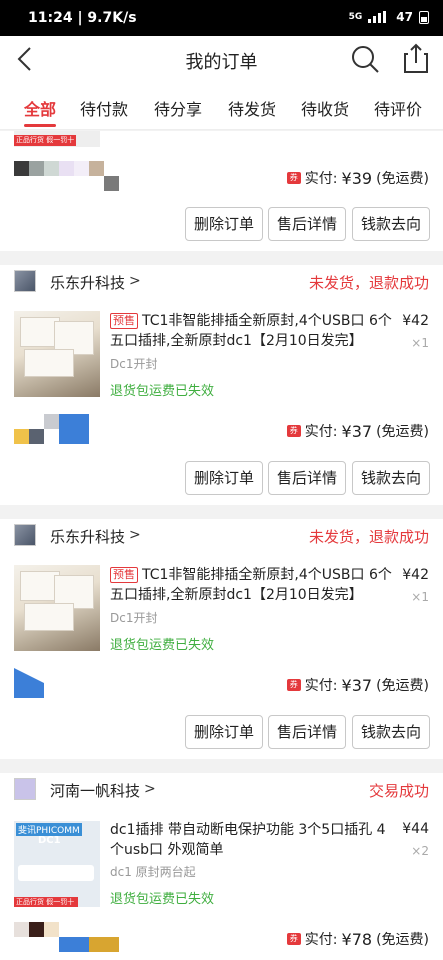 Image resolution: width=443 pixels, height=960 pixels. Describe the element at coordinates (254, 840) in the screenshot. I see `product-name: dc1插排 带自动断电保护功能 3个5口插孔 4个usb口 外观简单` at that location.